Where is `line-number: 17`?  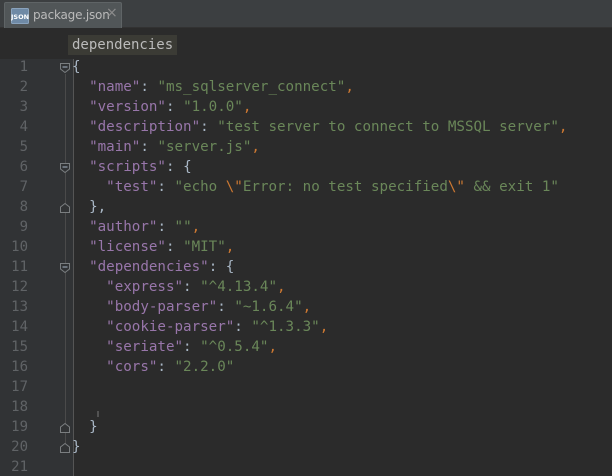 line-number: 17 is located at coordinates (19, 387).